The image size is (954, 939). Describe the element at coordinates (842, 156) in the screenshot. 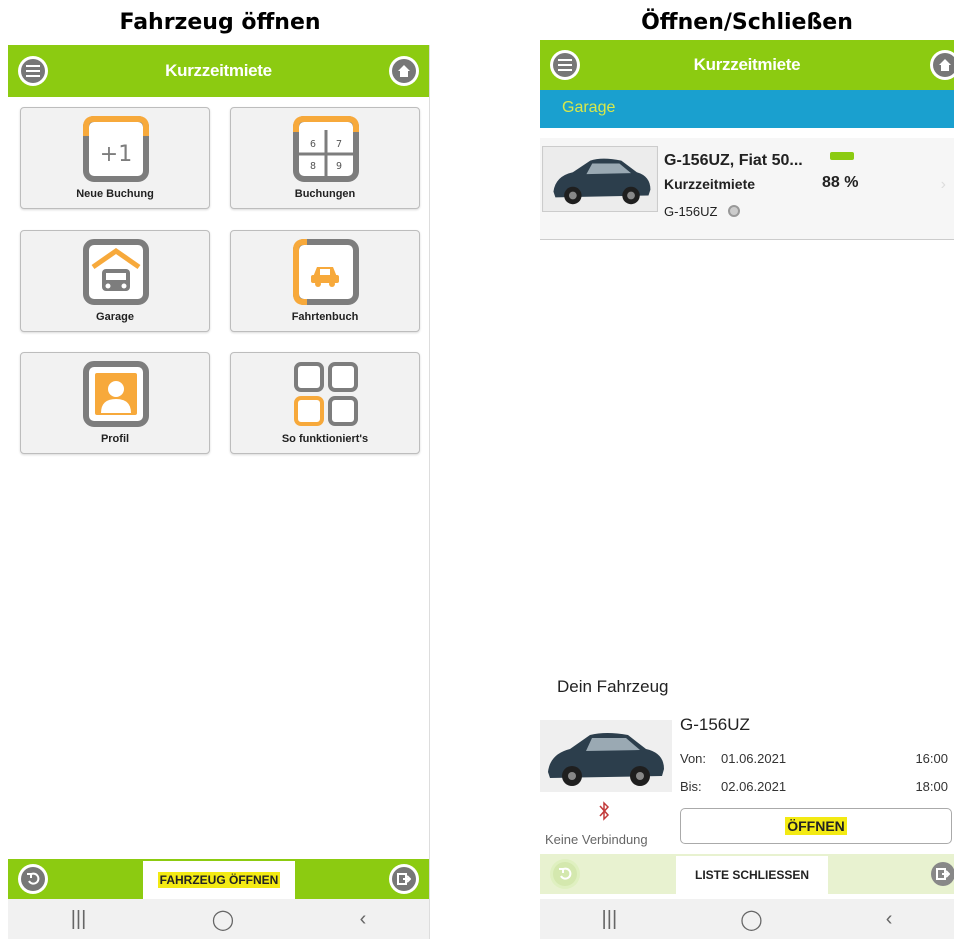

I see `battery-icon` at that location.